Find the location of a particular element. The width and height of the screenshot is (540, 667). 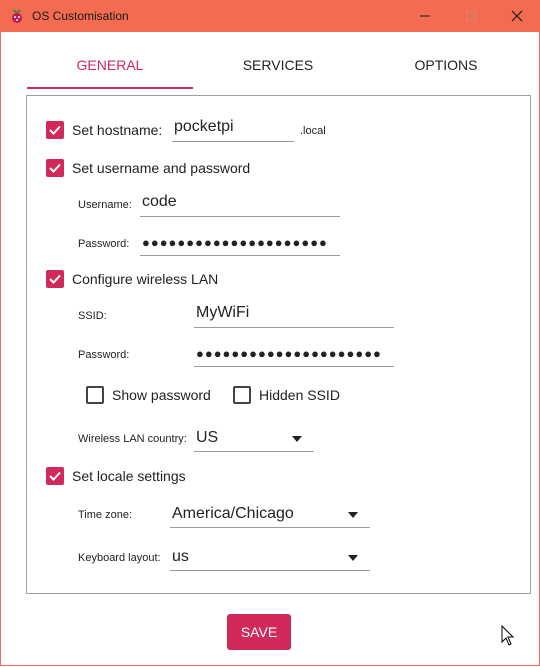

ssid-input: MyWiFi is located at coordinates (294, 315).